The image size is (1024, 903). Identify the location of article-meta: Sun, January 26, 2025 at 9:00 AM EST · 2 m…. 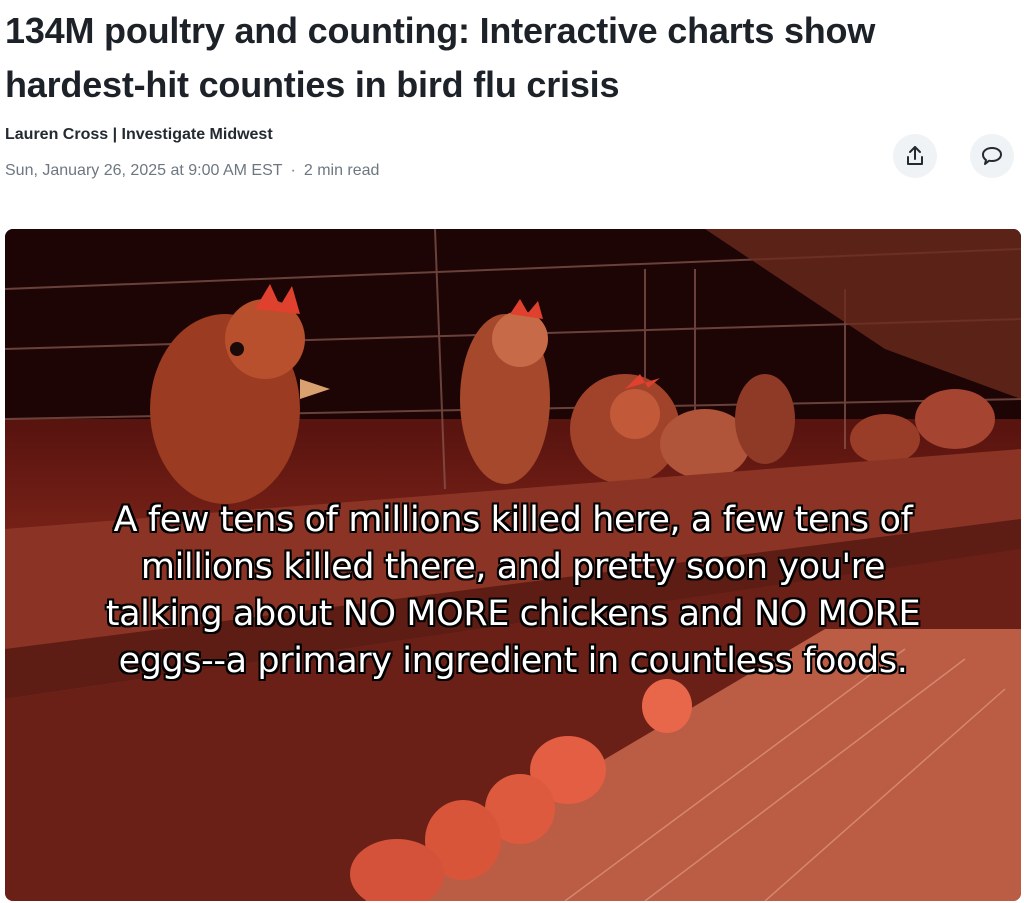
(192, 171).